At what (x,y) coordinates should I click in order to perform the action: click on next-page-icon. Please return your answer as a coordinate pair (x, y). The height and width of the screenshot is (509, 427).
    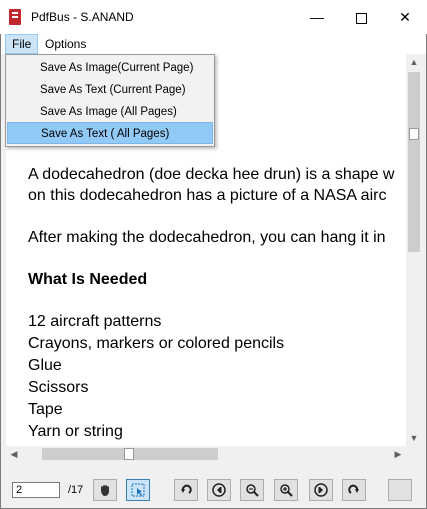
    Looking at the image, I should click on (321, 490).